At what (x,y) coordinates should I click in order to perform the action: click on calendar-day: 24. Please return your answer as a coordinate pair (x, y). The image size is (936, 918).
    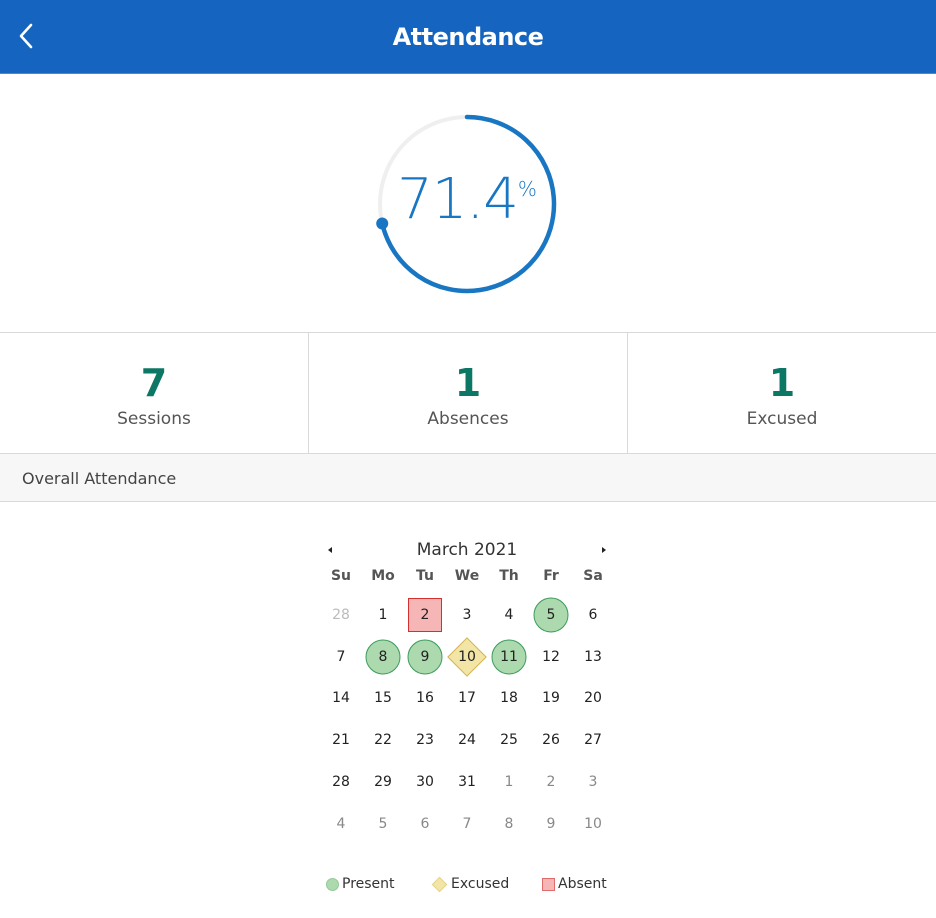
    Looking at the image, I should click on (467, 740).